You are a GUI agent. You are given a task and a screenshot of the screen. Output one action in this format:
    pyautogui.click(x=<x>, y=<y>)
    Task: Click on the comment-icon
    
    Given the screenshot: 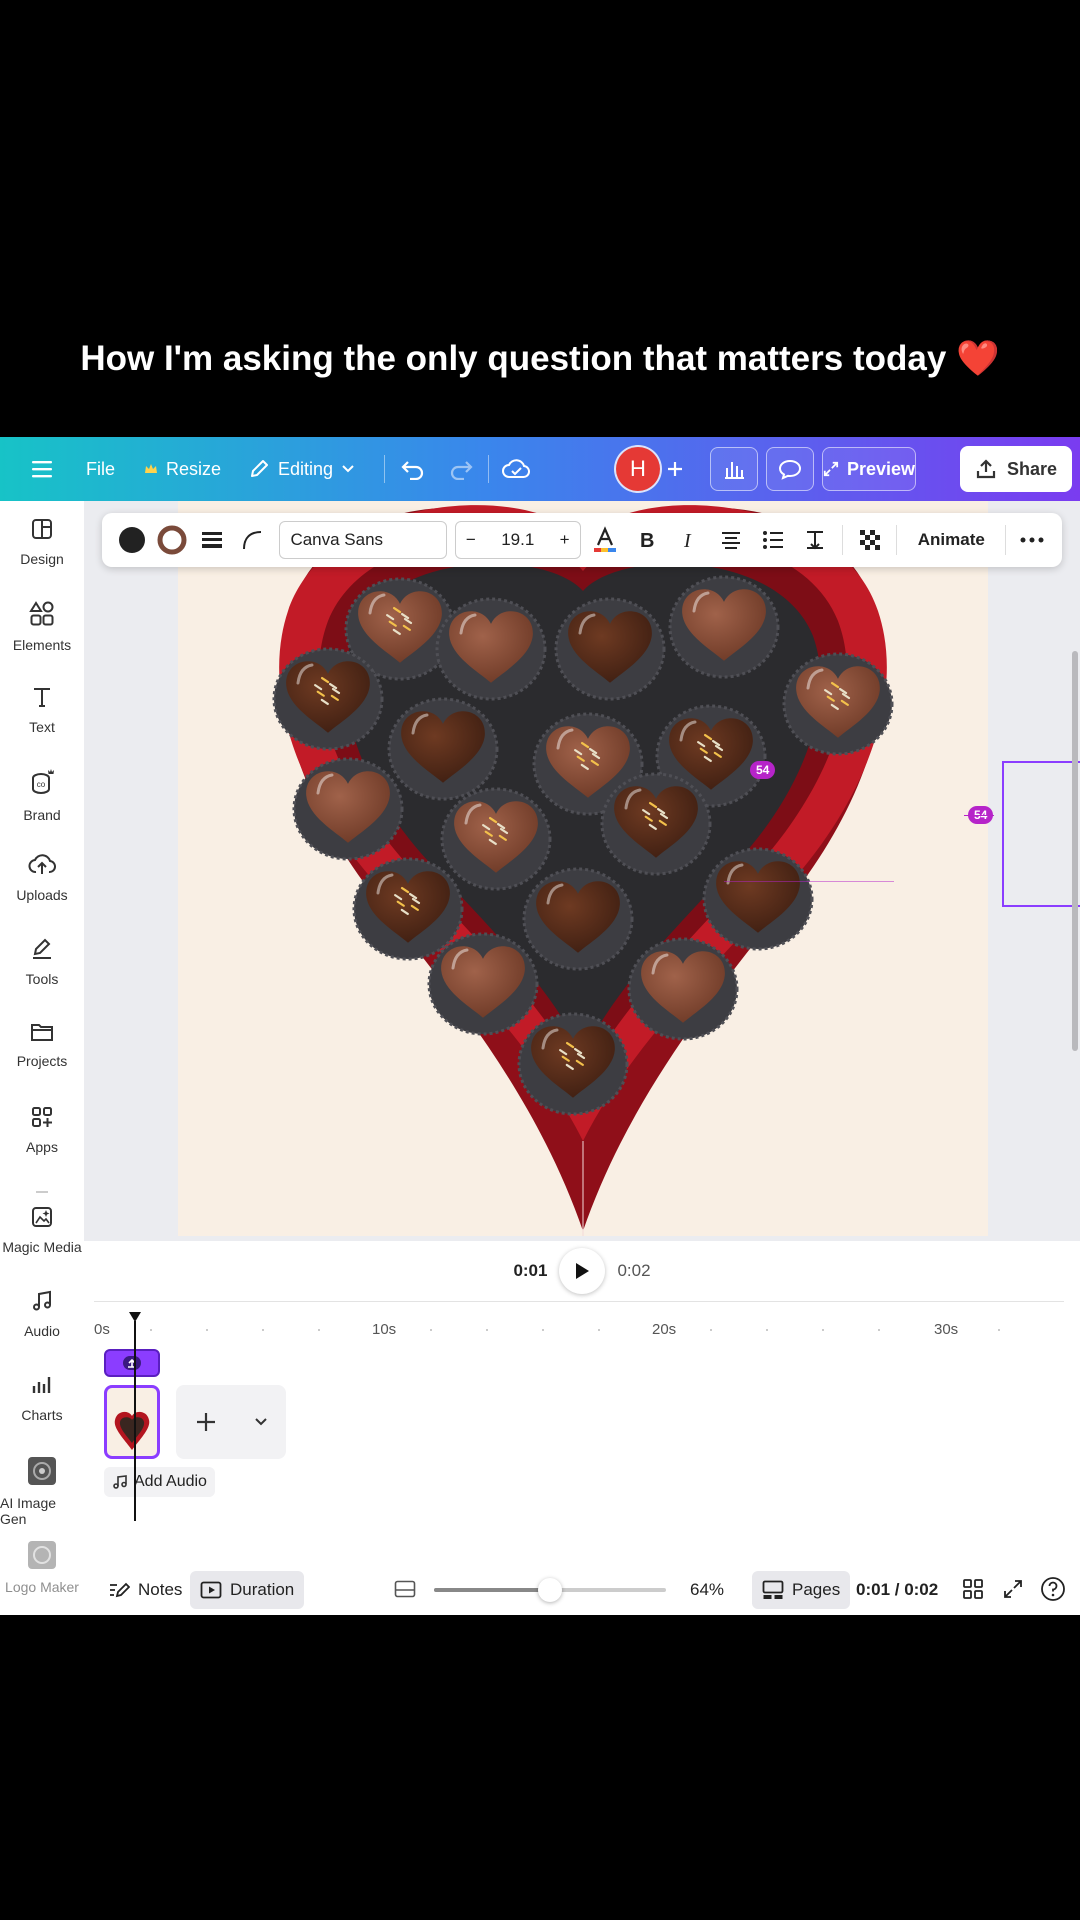 What is the action you would take?
    pyautogui.click(x=790, y=469)
    